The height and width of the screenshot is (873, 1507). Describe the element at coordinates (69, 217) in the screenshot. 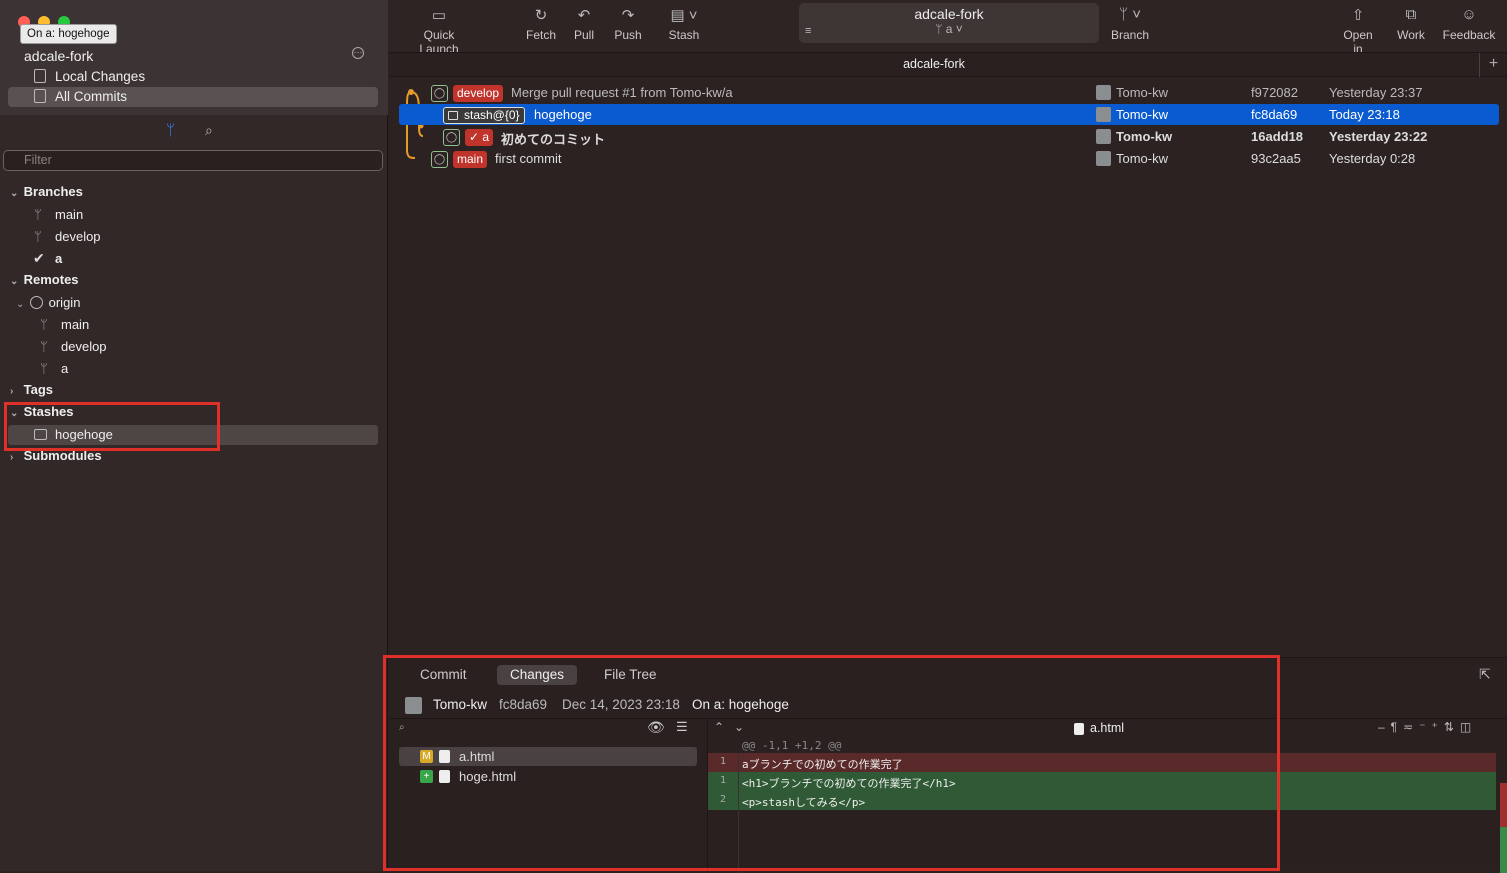

I see `branch-item-main: main` at that location.